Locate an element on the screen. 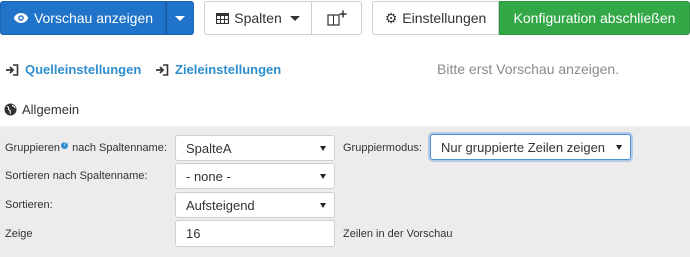 This screenshot has height=257, width=690. eye-icon is located at coordinates (21, 18).